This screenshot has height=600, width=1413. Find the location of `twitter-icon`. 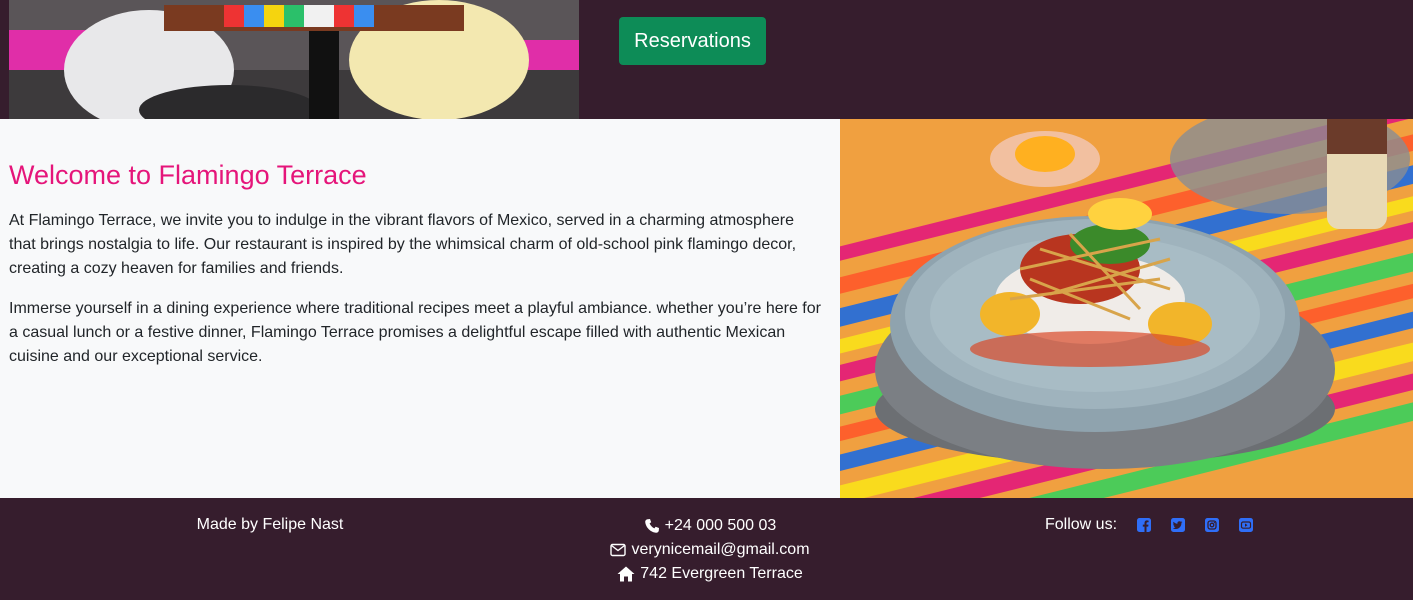

twitter-icon is located at coordinates (1178, 525).